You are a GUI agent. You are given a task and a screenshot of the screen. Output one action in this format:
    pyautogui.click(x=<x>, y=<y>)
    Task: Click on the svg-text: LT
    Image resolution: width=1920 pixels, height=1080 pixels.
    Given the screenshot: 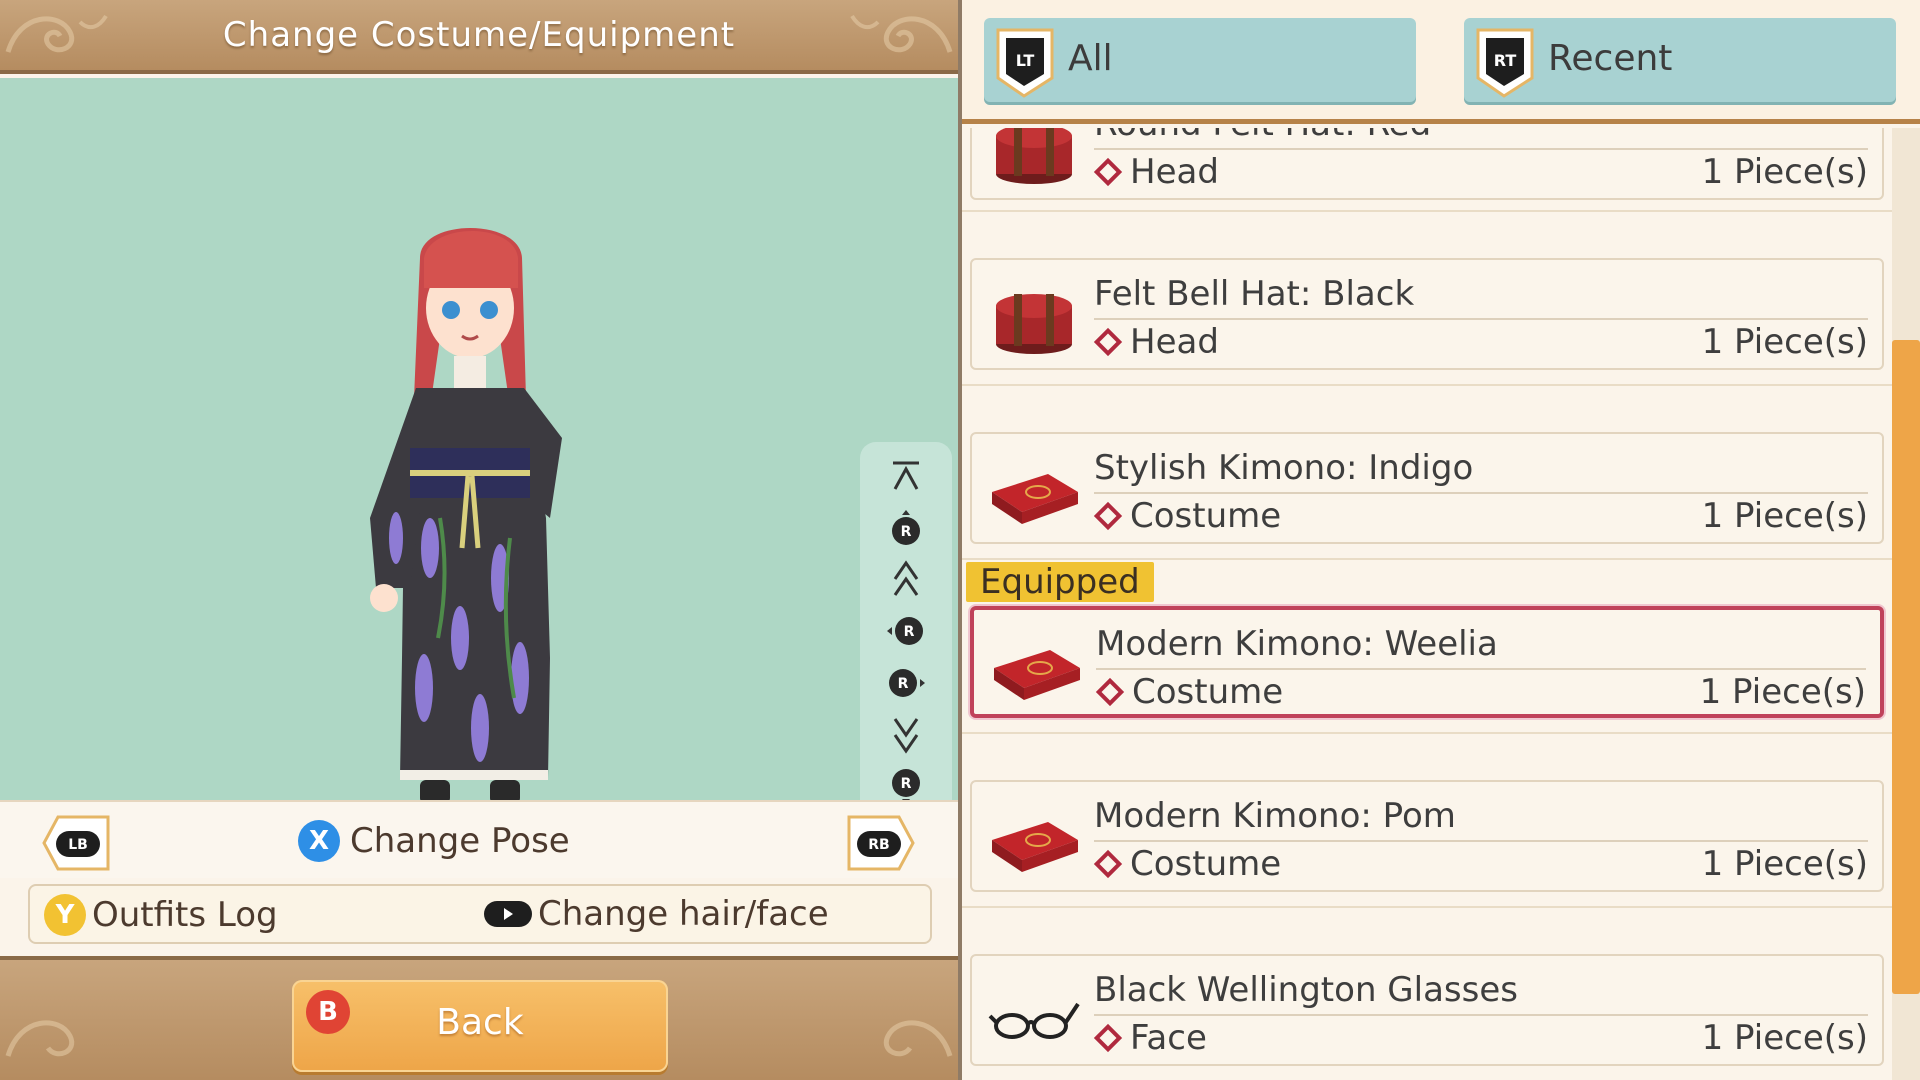 What is the action you would take?
    pyautogui.click(x=1025, y=60)
    